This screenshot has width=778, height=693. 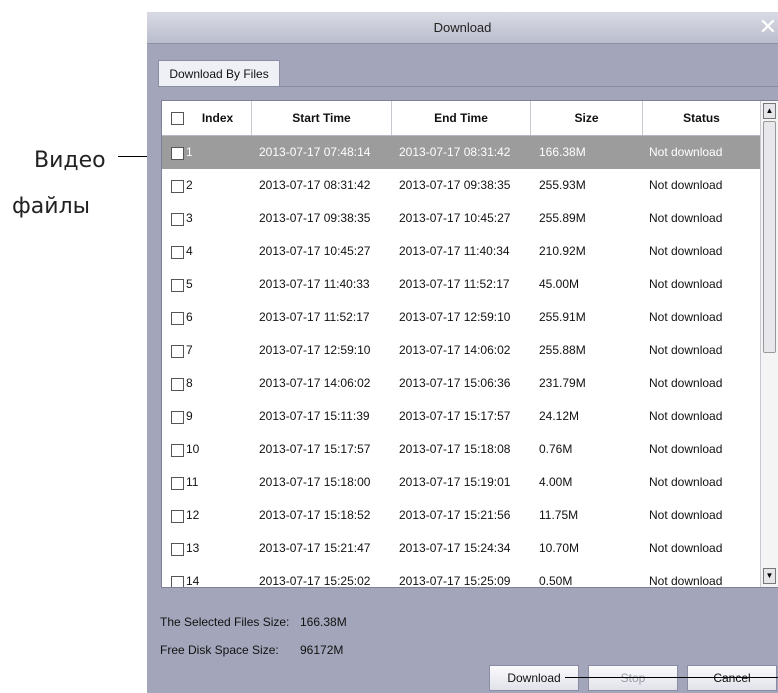 What do you see at coordinates (189, 317) in the screenshot?
I see `cell-index: 6` at bounding box center [189, 317].